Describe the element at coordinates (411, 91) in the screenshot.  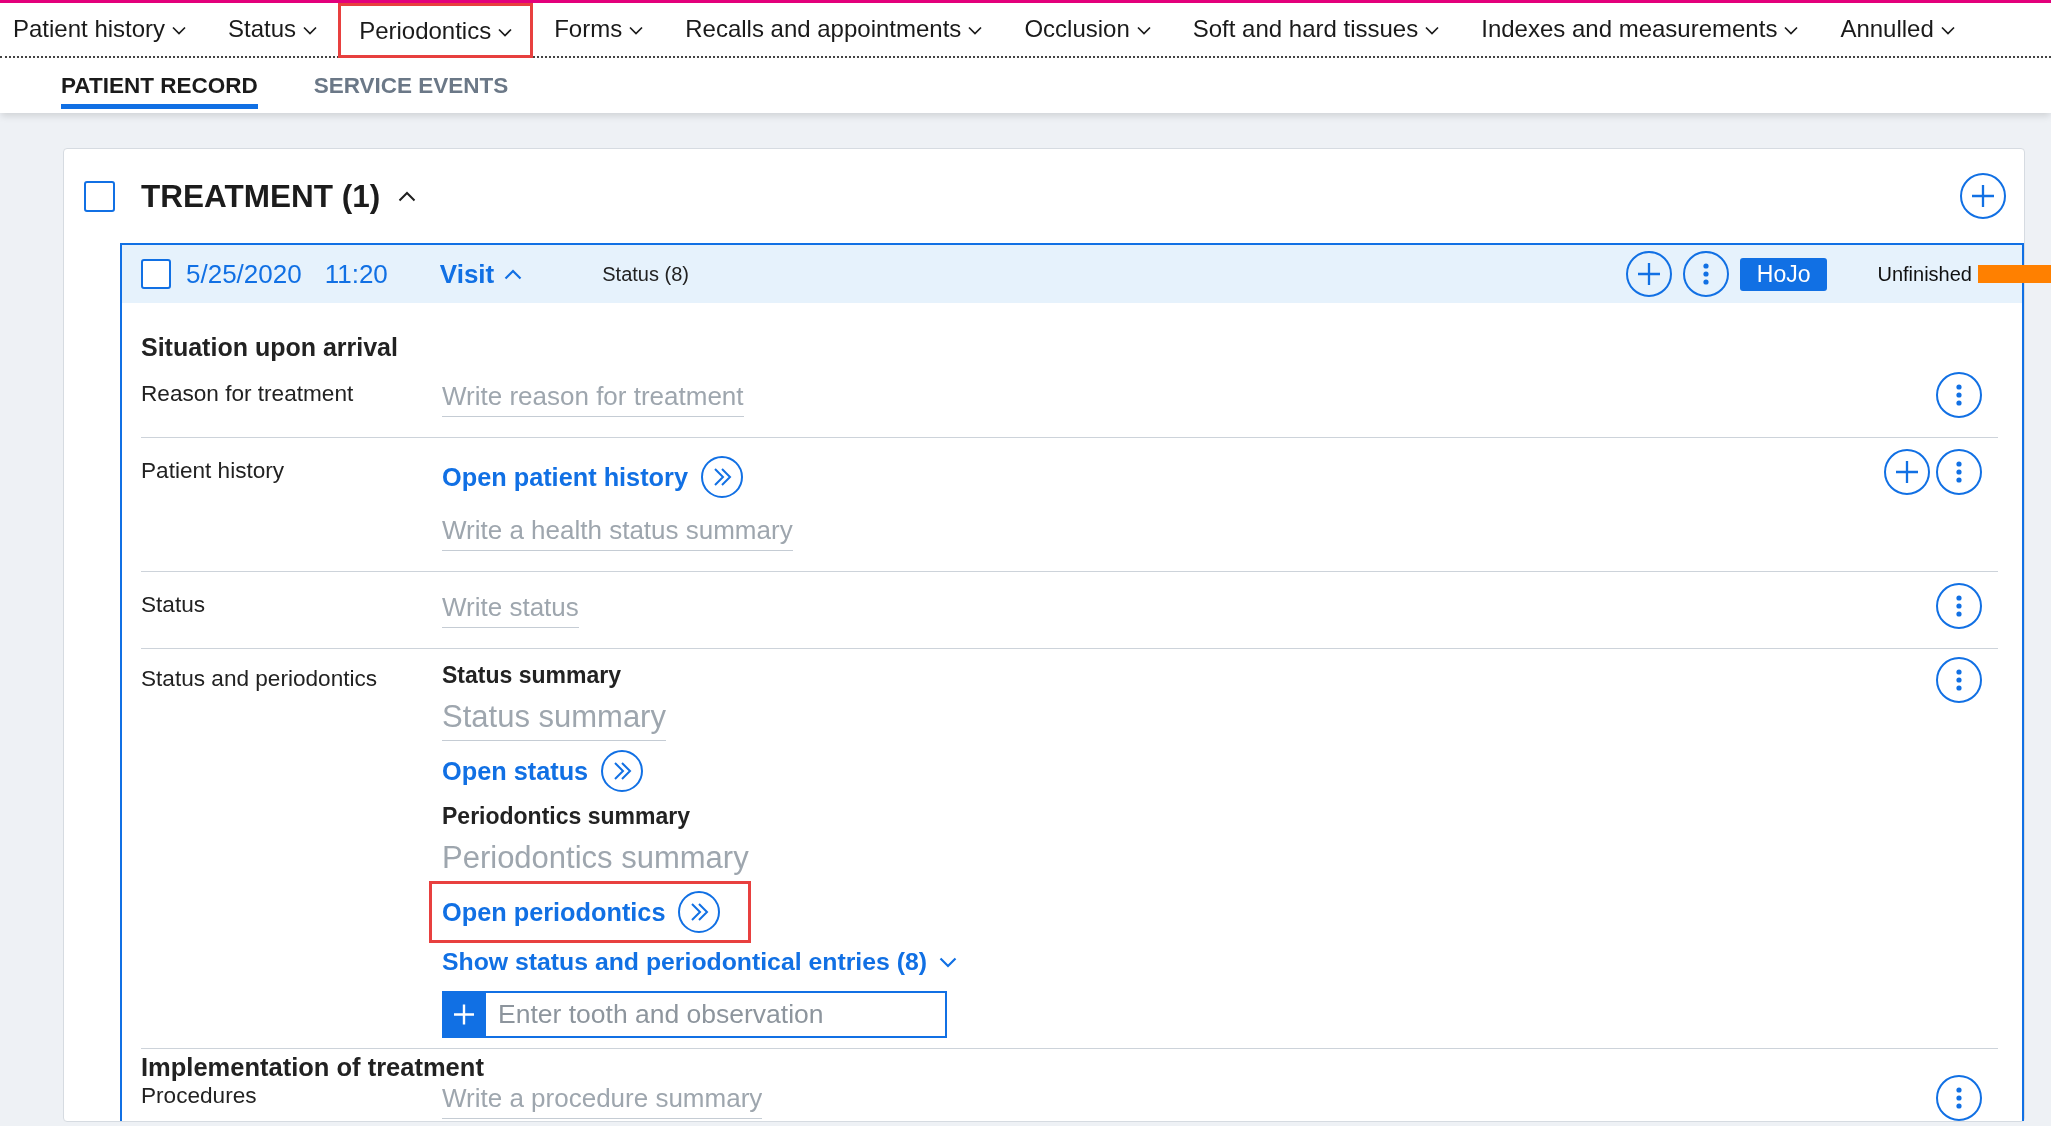
I see `tab: SERVICE EVENTS` at that location.